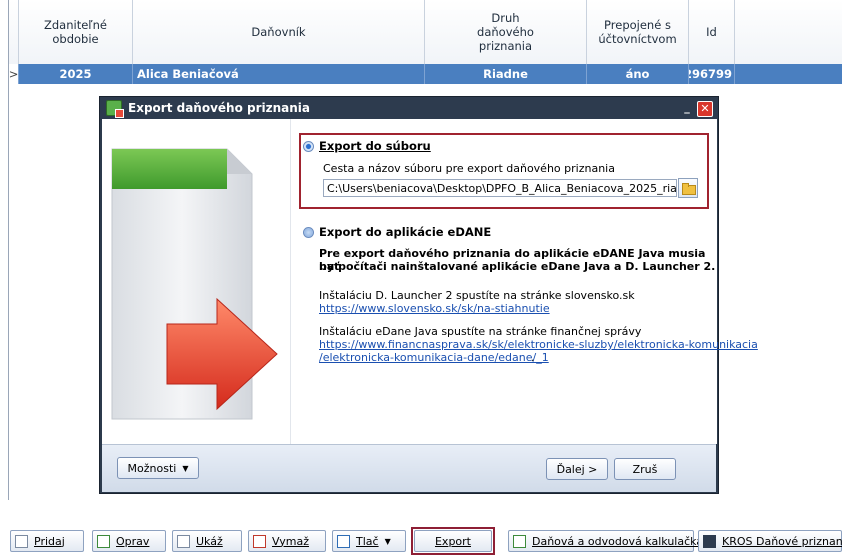 The height and width of the screenshot is (558, 842). Describe the element at coordinates (577, 469) in the screenshot. I see `next-button: Ďalej >` at that location.